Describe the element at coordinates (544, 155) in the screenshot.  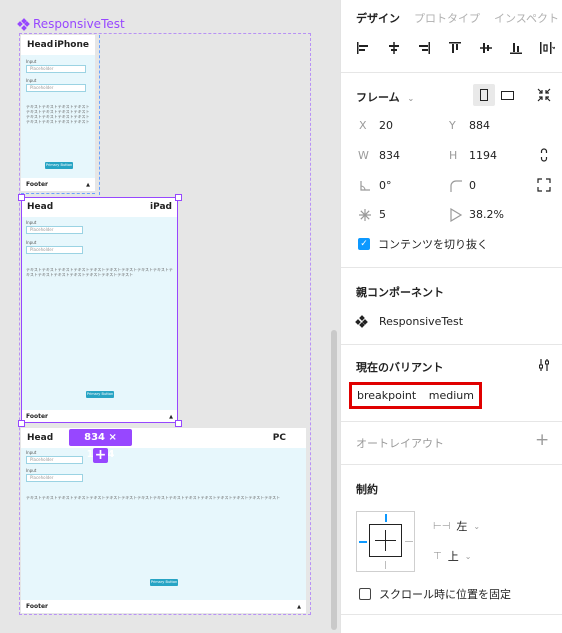
I see `constrain-proportions-icon` at that location.